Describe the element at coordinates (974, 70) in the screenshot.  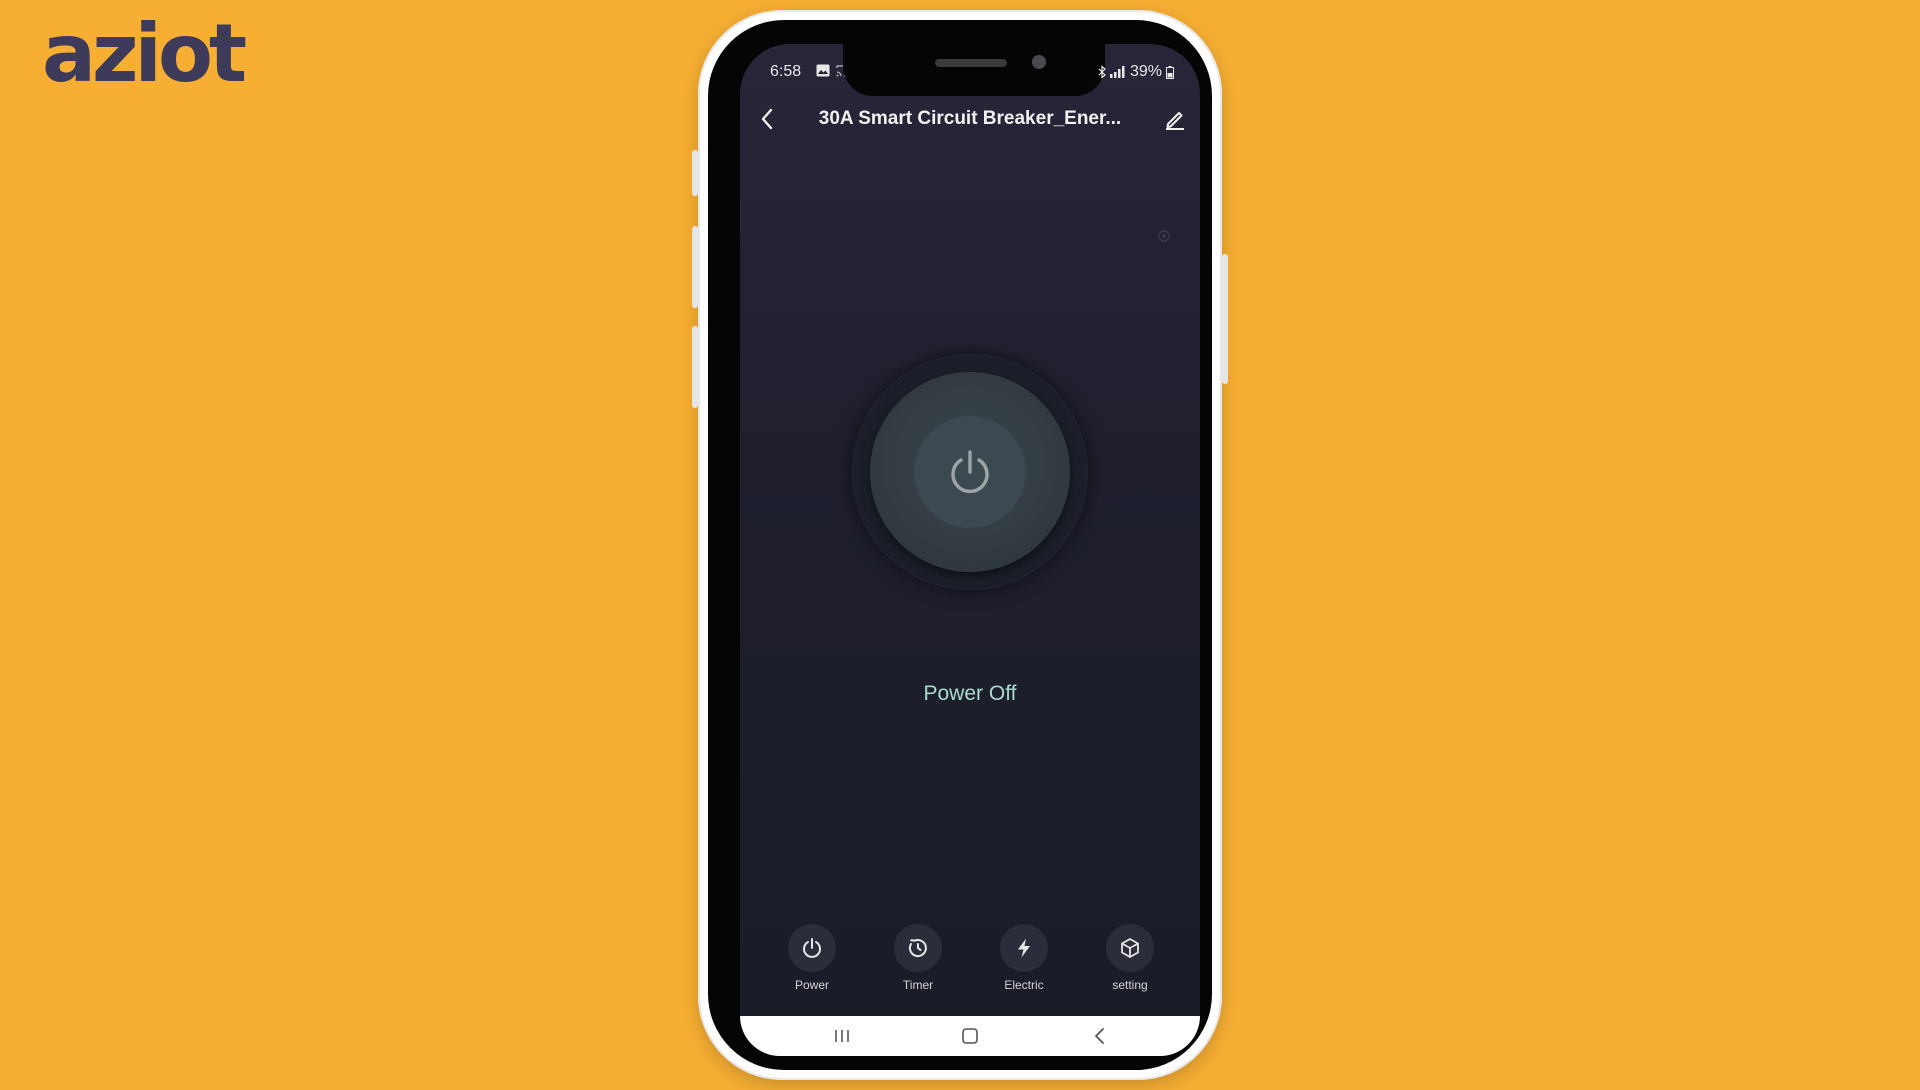
I see `camera-notch` at that location.